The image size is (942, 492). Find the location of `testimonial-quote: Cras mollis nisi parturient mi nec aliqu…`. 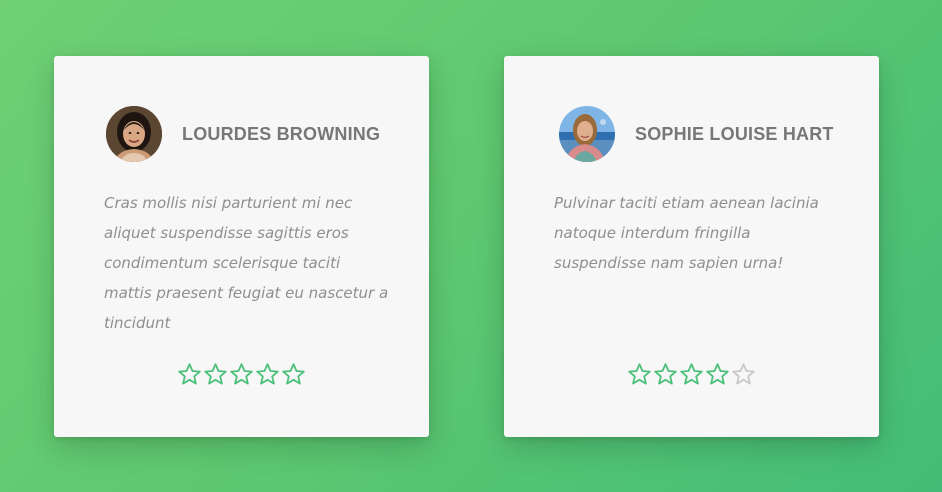

testimonial-quote: Cras mollis nisi parturient mi nec aliqu… is located at coordinates (246, 263).